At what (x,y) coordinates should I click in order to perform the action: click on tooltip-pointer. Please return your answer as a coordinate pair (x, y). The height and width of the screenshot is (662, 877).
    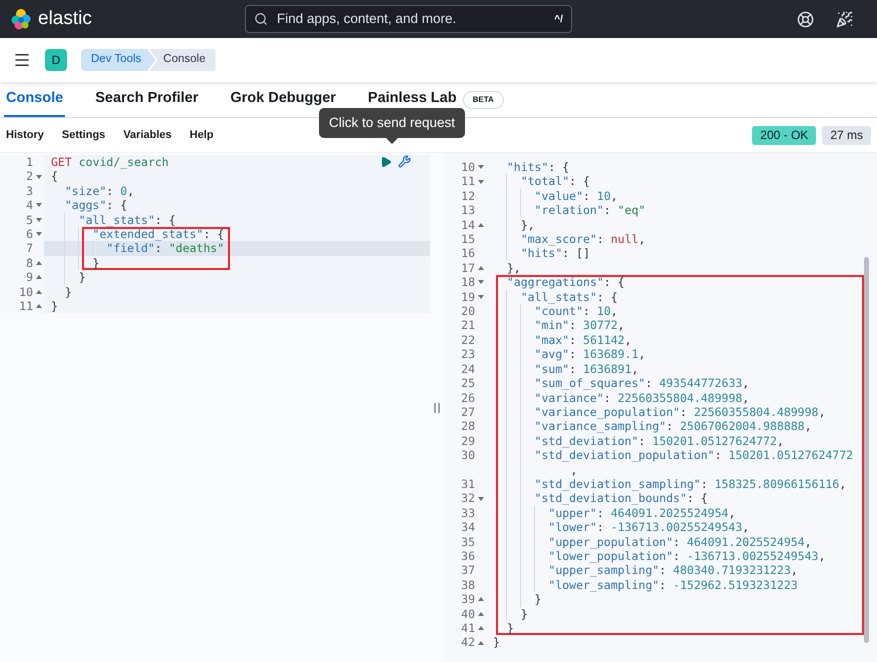
    Looking at the image, I should click on (392, 141).